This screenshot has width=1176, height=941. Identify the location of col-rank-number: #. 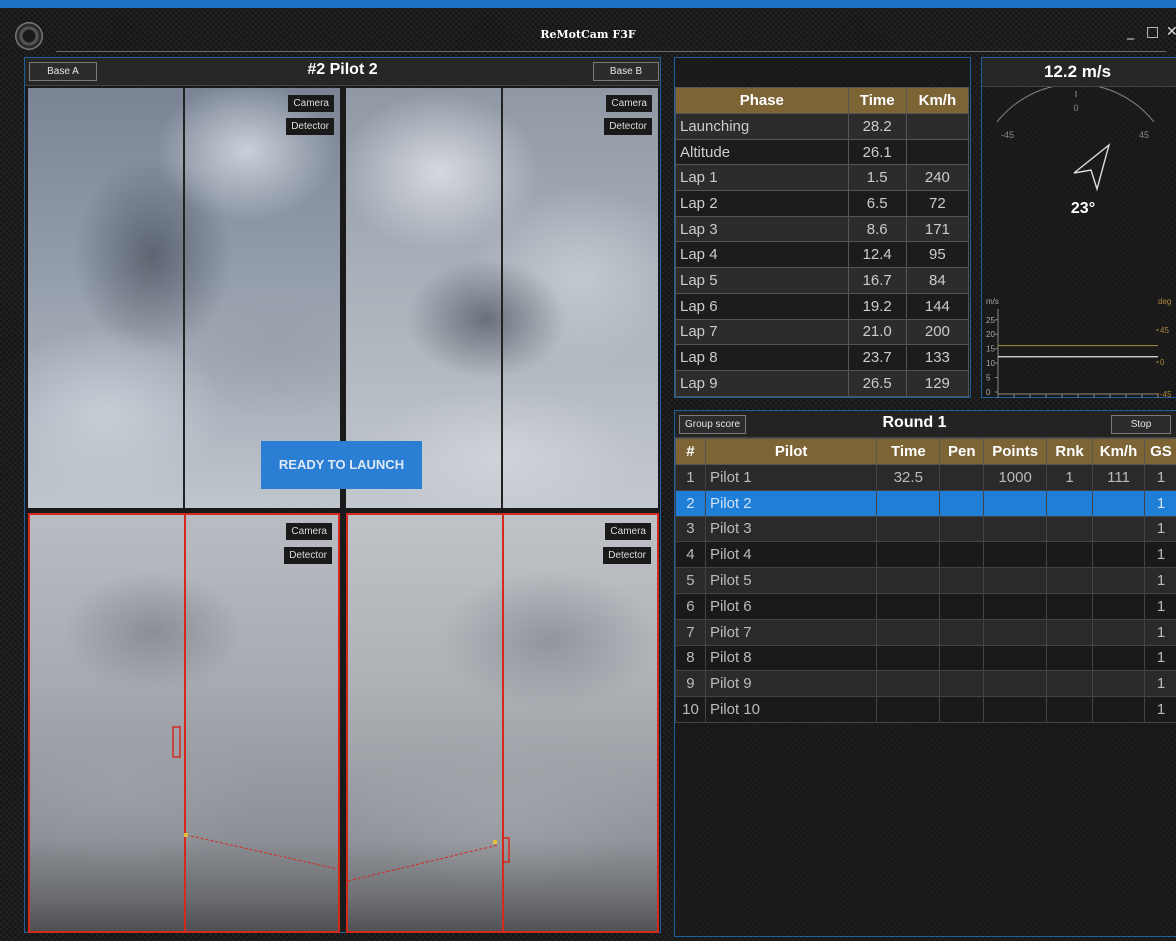
(690, 451).